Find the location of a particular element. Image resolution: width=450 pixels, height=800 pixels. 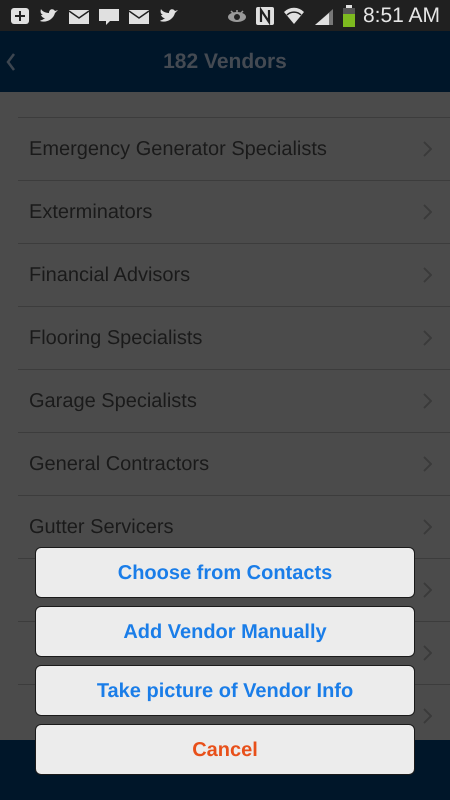

cancel-button: Cancel is located at coordinates (225, 749).